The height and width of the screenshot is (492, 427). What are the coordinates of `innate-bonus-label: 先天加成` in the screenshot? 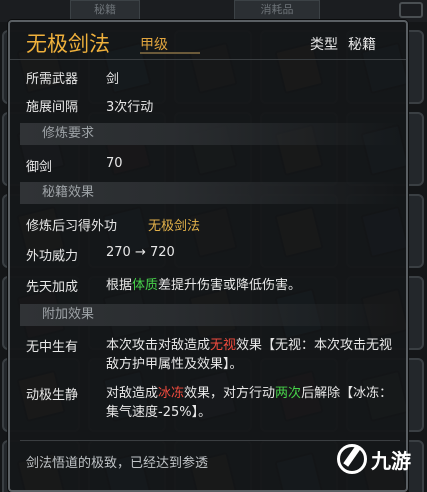 It's located at (52, 287).